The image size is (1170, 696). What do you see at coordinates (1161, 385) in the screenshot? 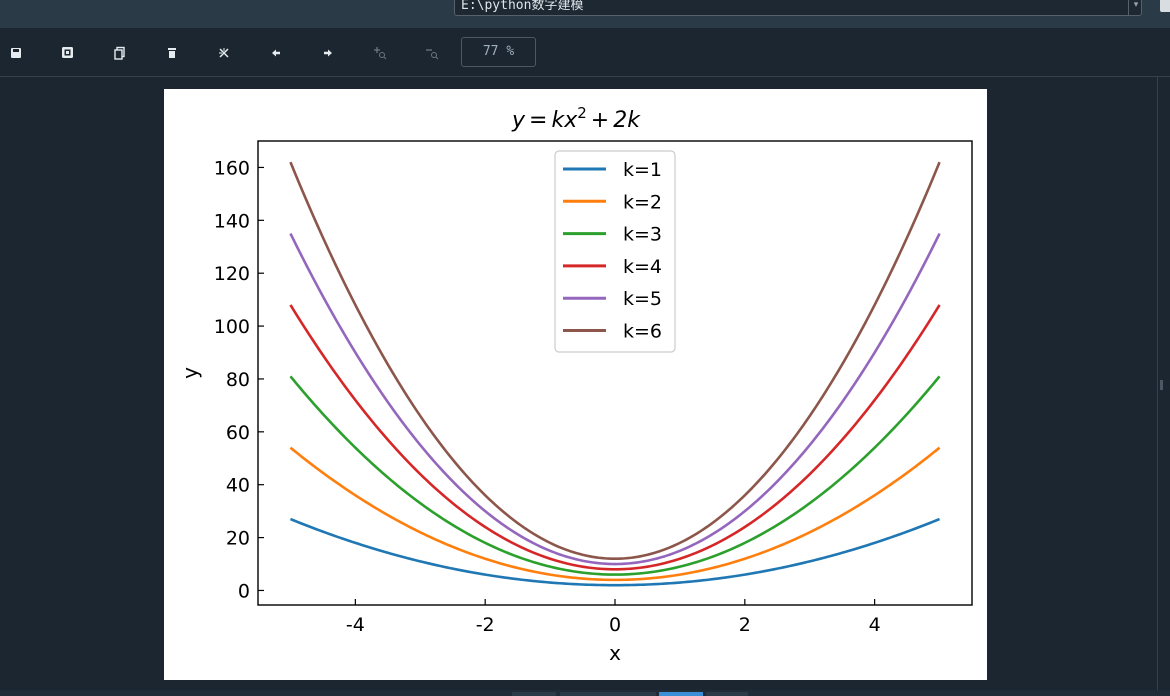
I see `resize-handle` at bounding box center [1161, 385].